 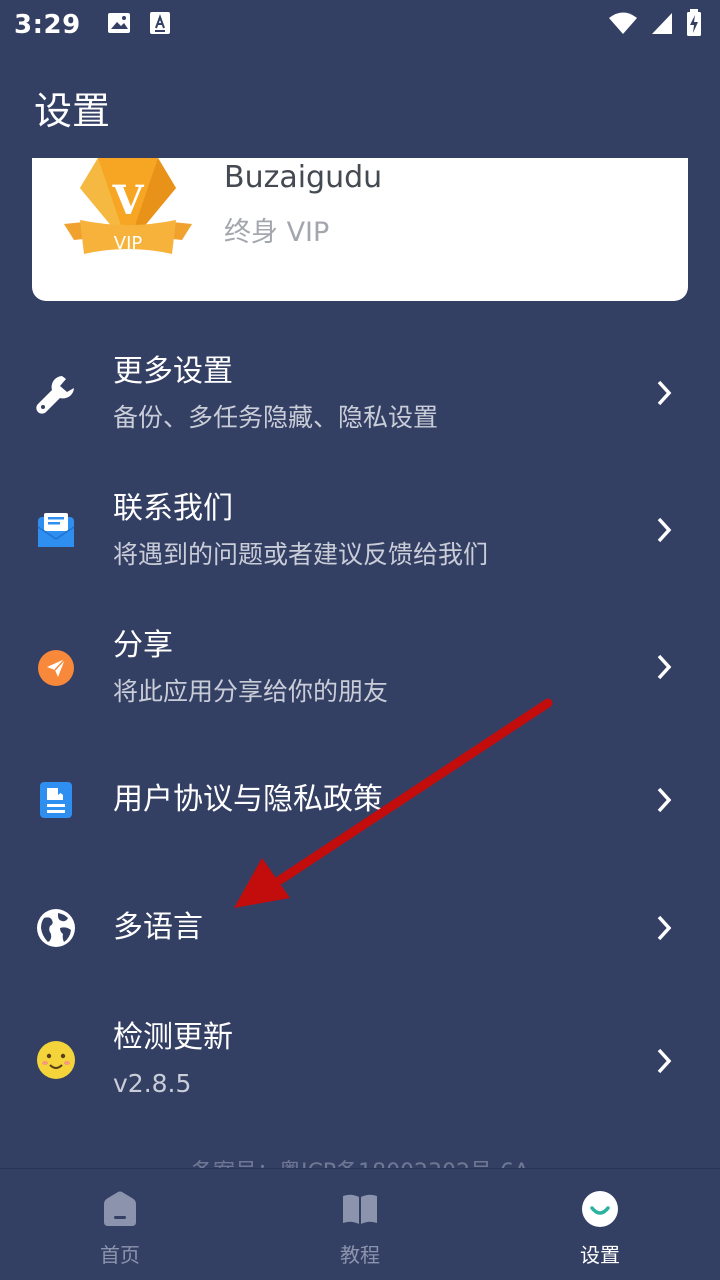 What do you see at coordinates (360, 1161) in the screenshot?
I see `icp-record-text: 备案号：粤ICP备18002302号-6A` at bounding box center [360, 1161].